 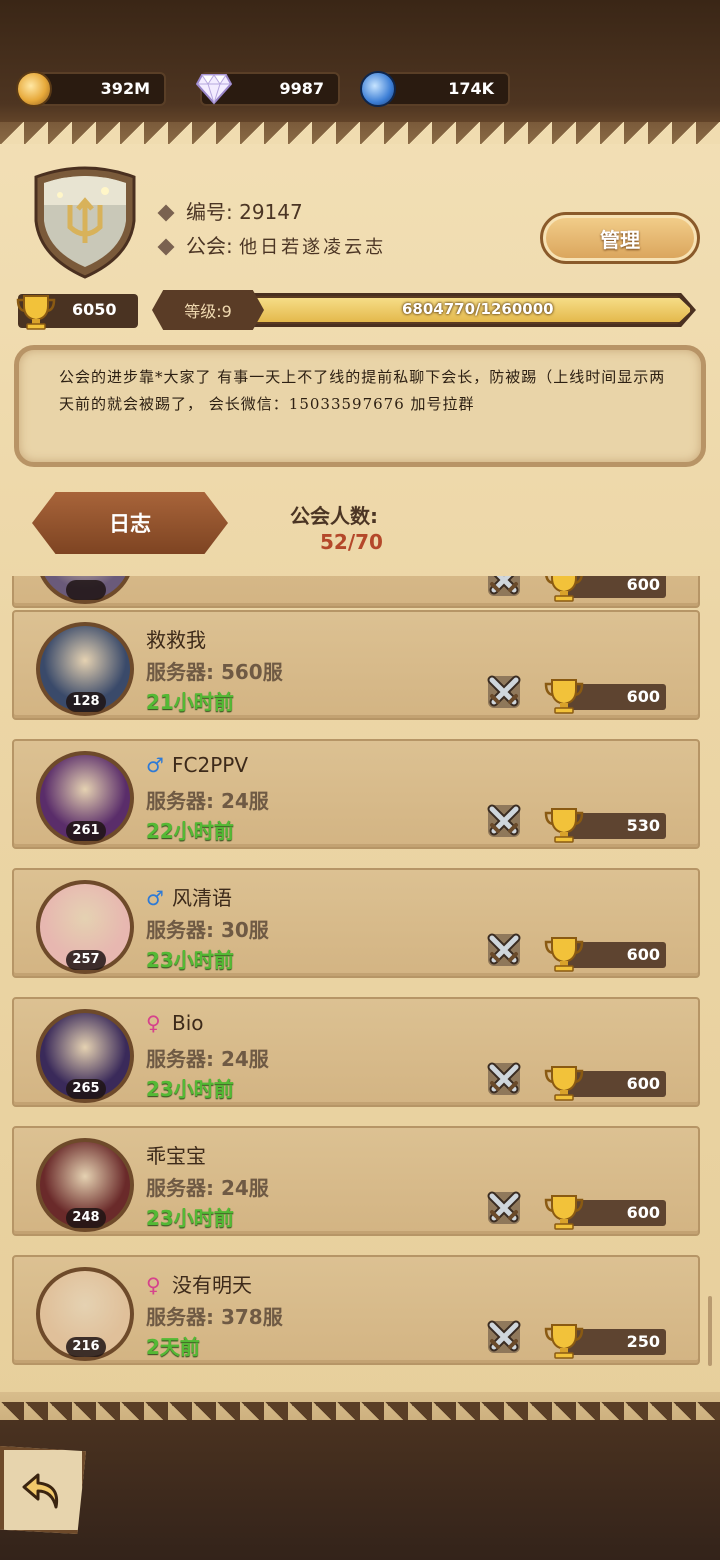 I want to click on member-server: 服务器: 378服, so click(x=214, y=1317).